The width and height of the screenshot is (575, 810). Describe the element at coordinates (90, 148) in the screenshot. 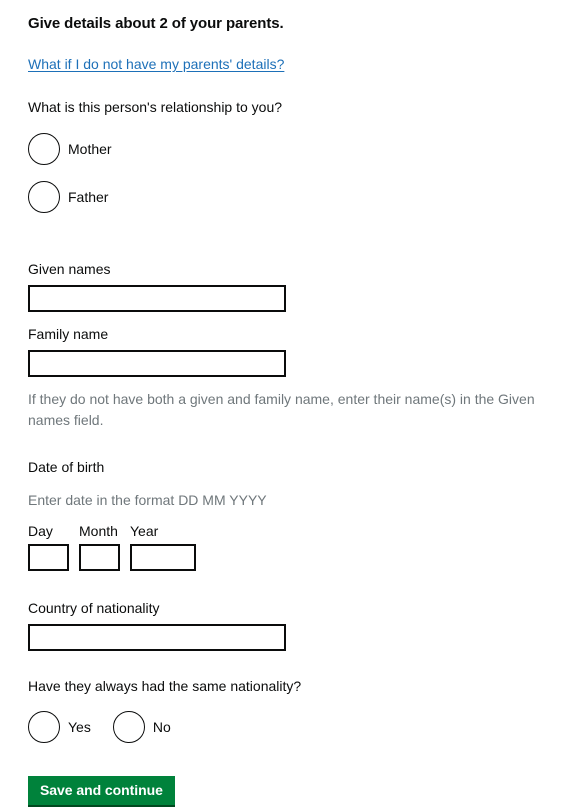

I see `radio-label-mother: Mother` at that location.